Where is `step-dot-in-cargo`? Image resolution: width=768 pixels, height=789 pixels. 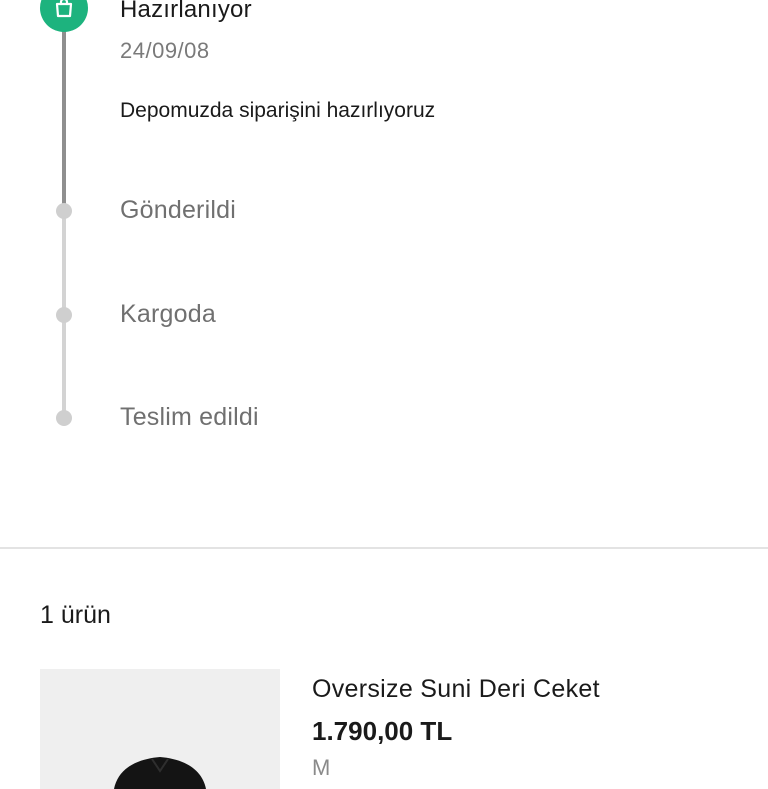
step-dot-in-cargo is located at coordinates (64, 315).